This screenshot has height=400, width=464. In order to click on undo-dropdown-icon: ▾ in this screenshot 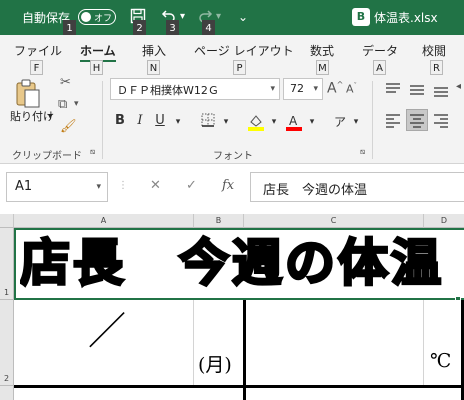, I will do `click(182, 17)`.